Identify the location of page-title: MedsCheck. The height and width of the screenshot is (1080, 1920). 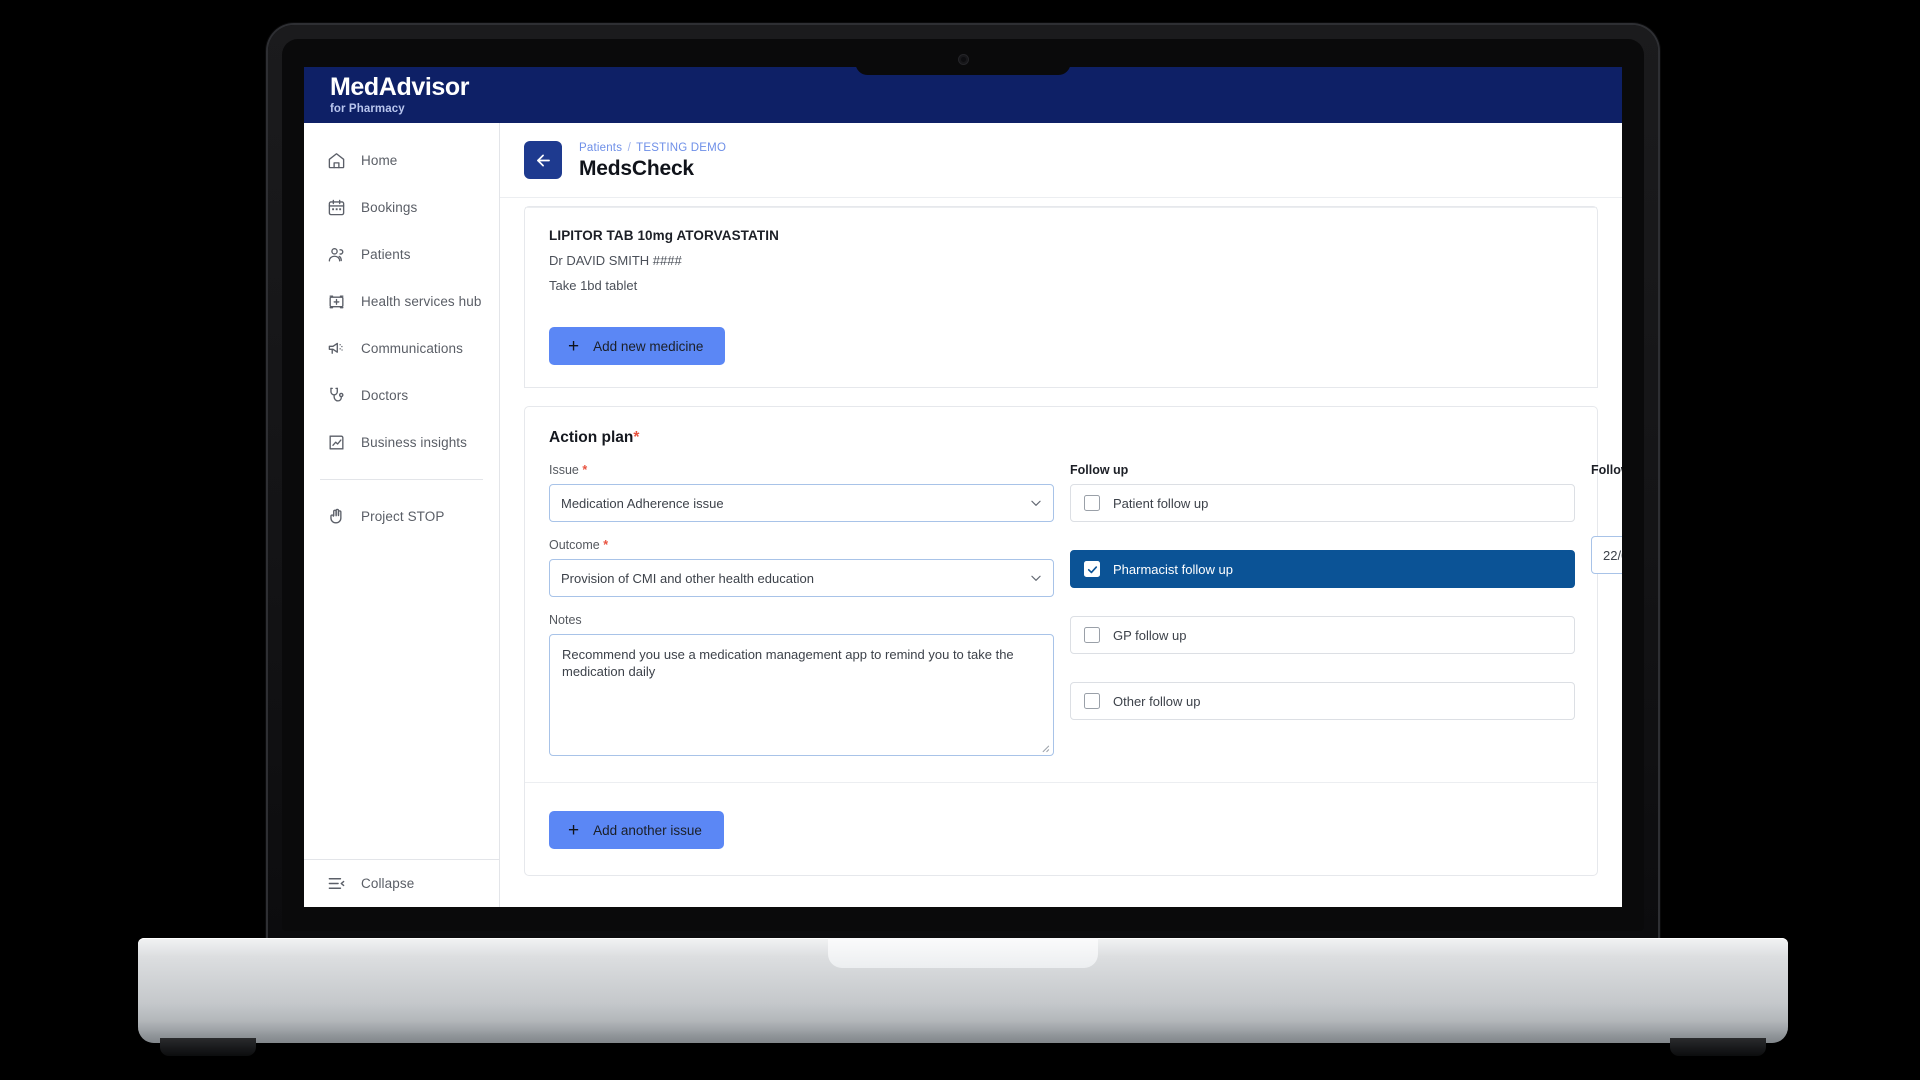
(636, 168).